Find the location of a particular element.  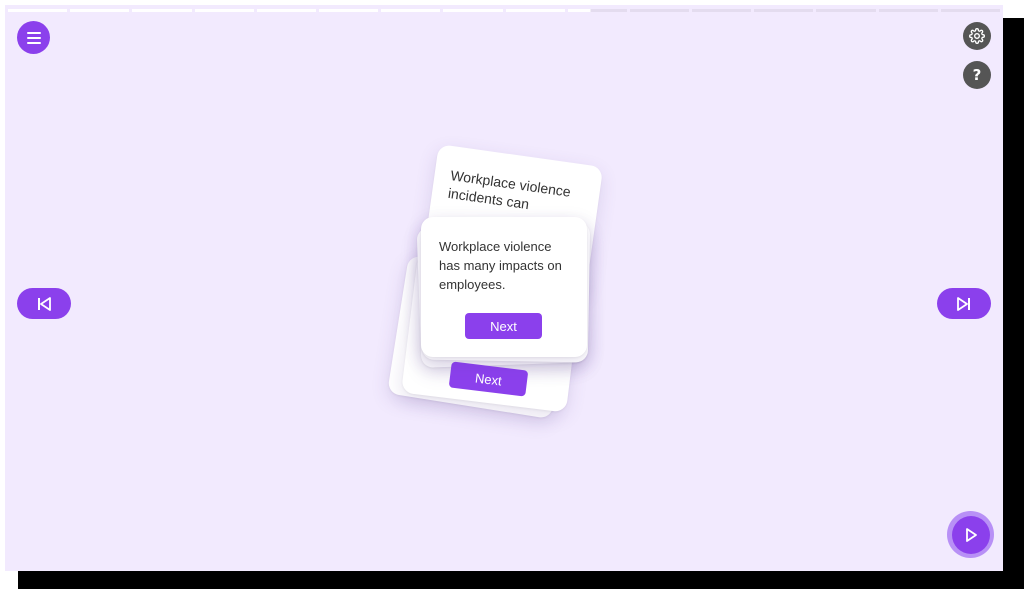

skip-forward-icon is located at coordinates (963, 303).